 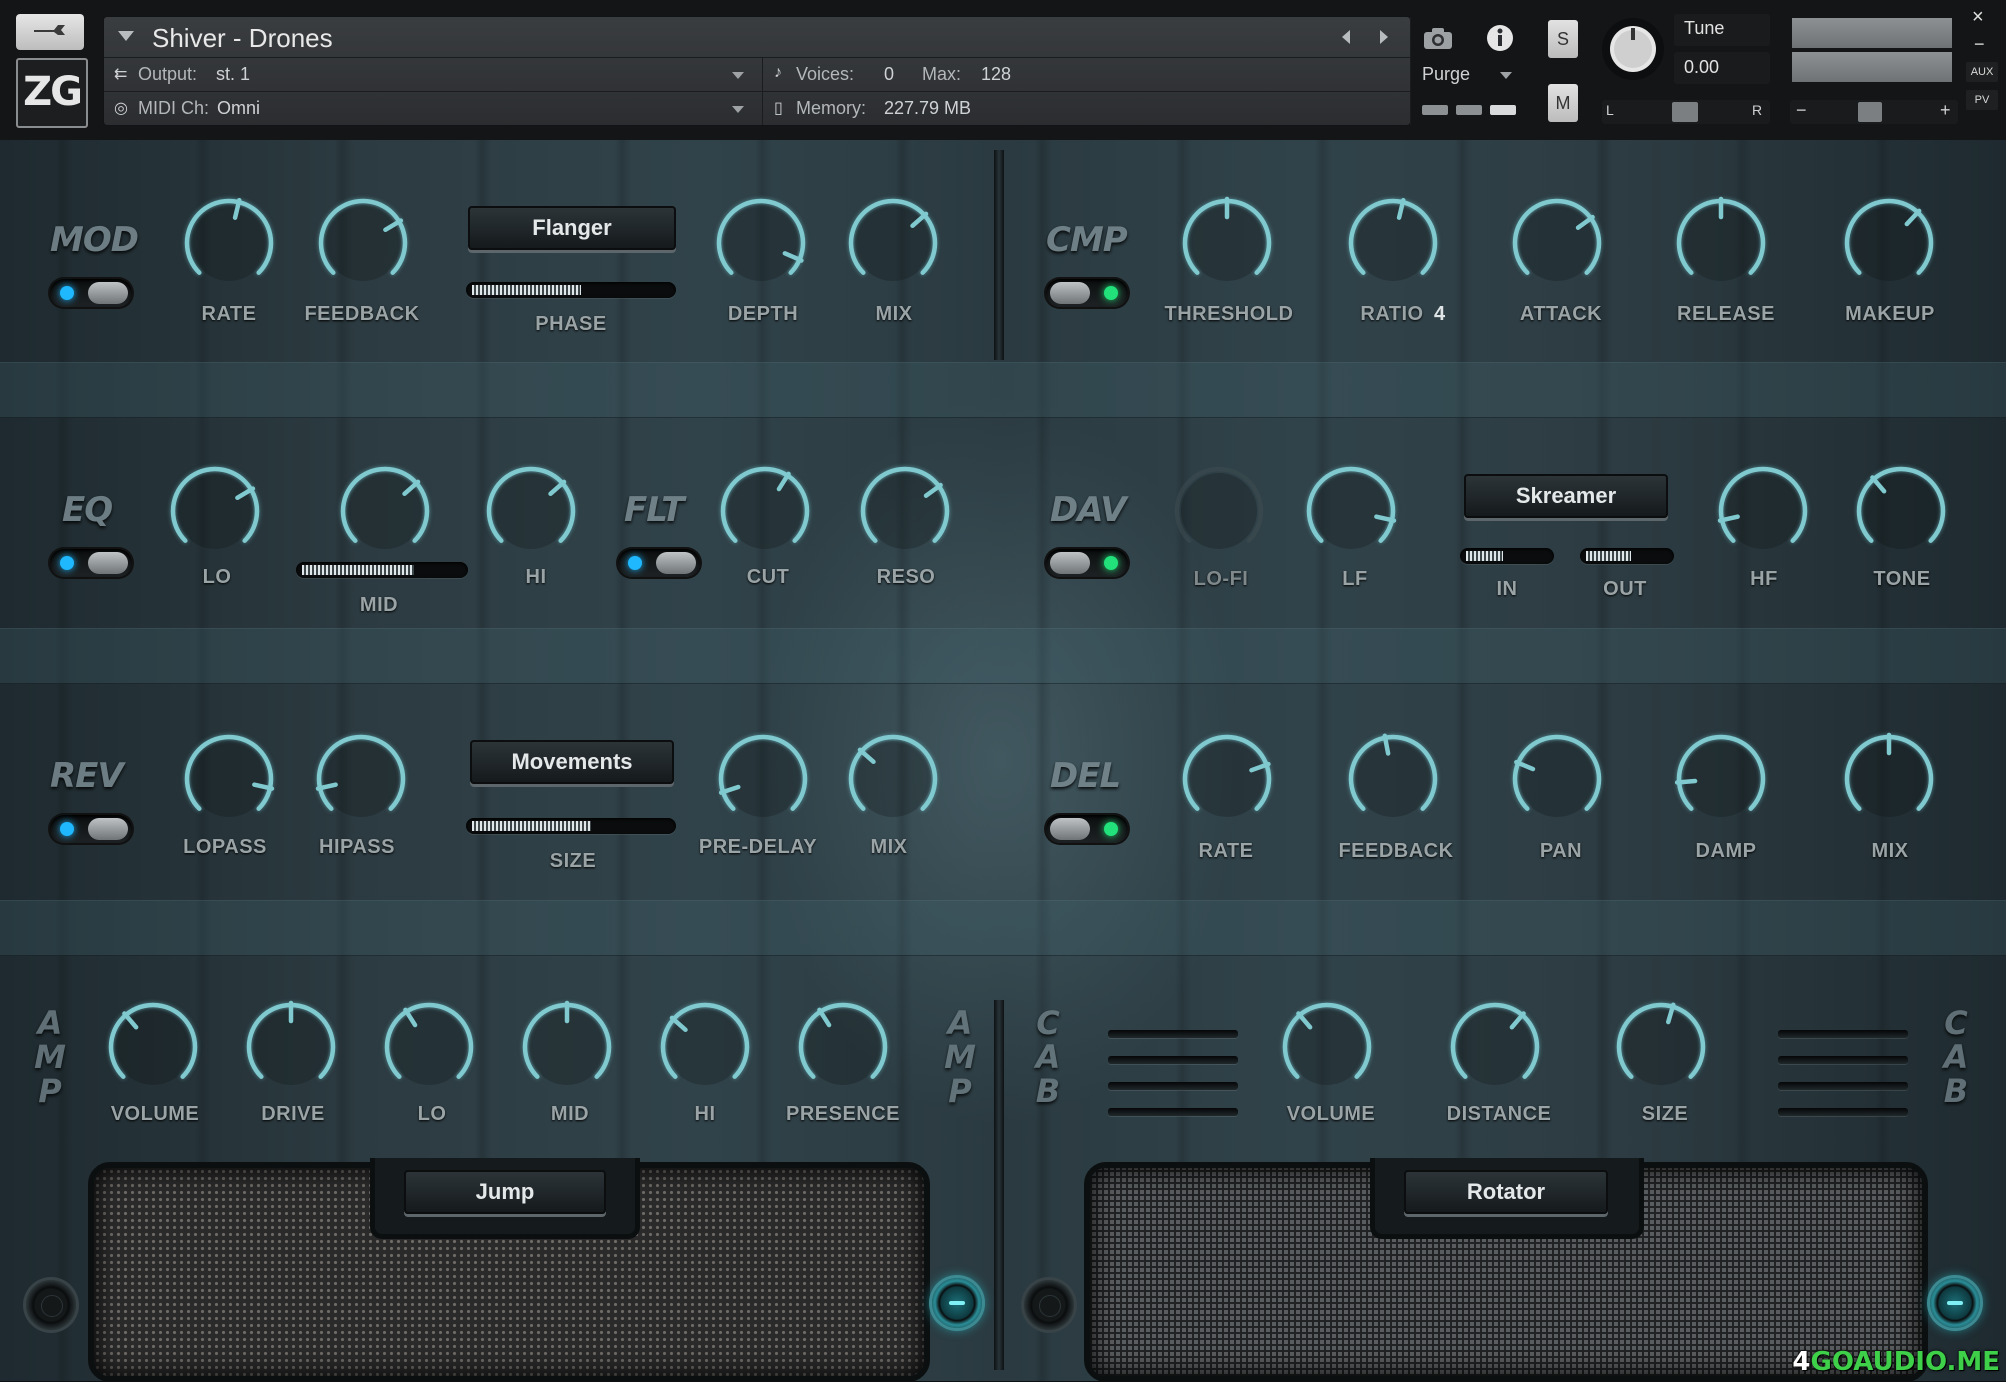 I want to click on cmp-makeup-knob, so click(x=1889, y=245).